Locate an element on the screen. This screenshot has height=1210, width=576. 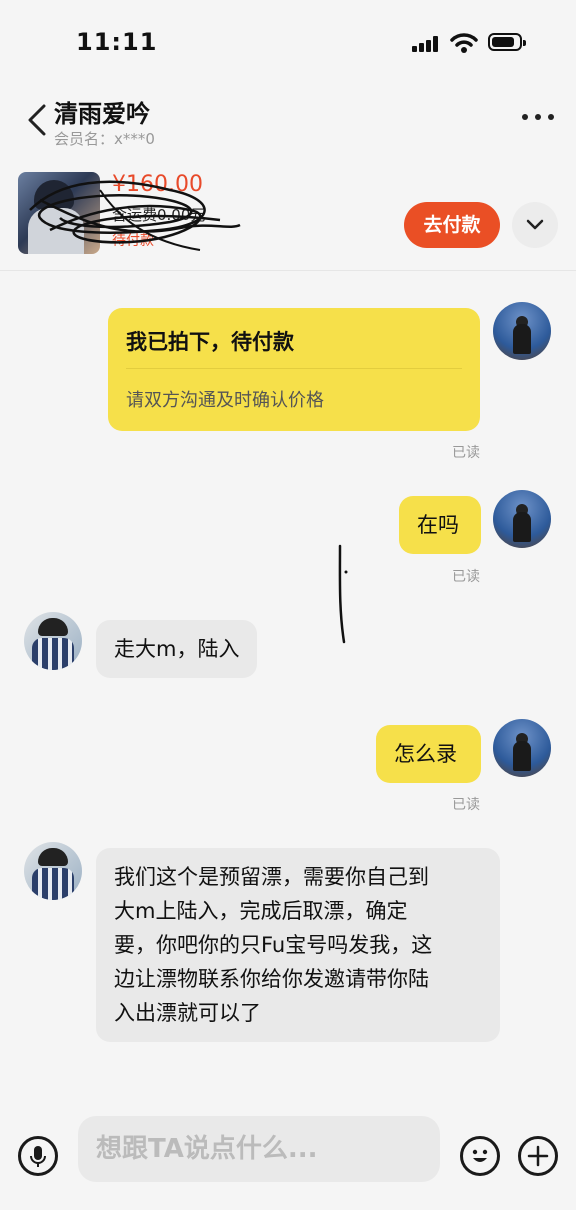
message-bubble-me: 怎么录 is located at coordinates (428, 754).